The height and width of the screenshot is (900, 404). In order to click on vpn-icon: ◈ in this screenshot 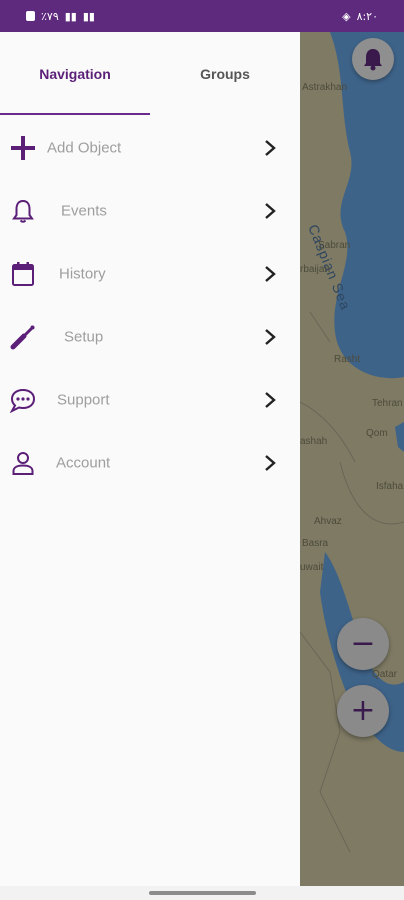, I will do `click(346, 16)`.